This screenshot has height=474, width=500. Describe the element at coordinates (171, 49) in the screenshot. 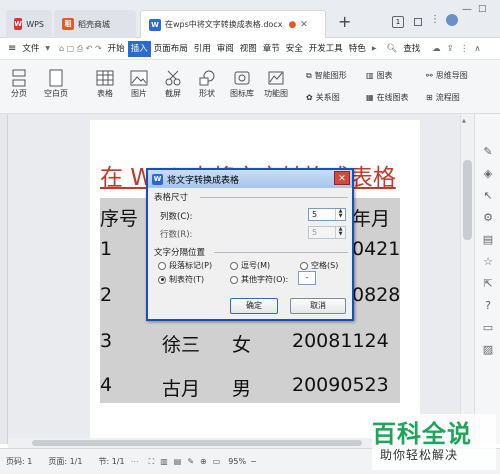

I see `menu-layout: 页面布局` at that location.